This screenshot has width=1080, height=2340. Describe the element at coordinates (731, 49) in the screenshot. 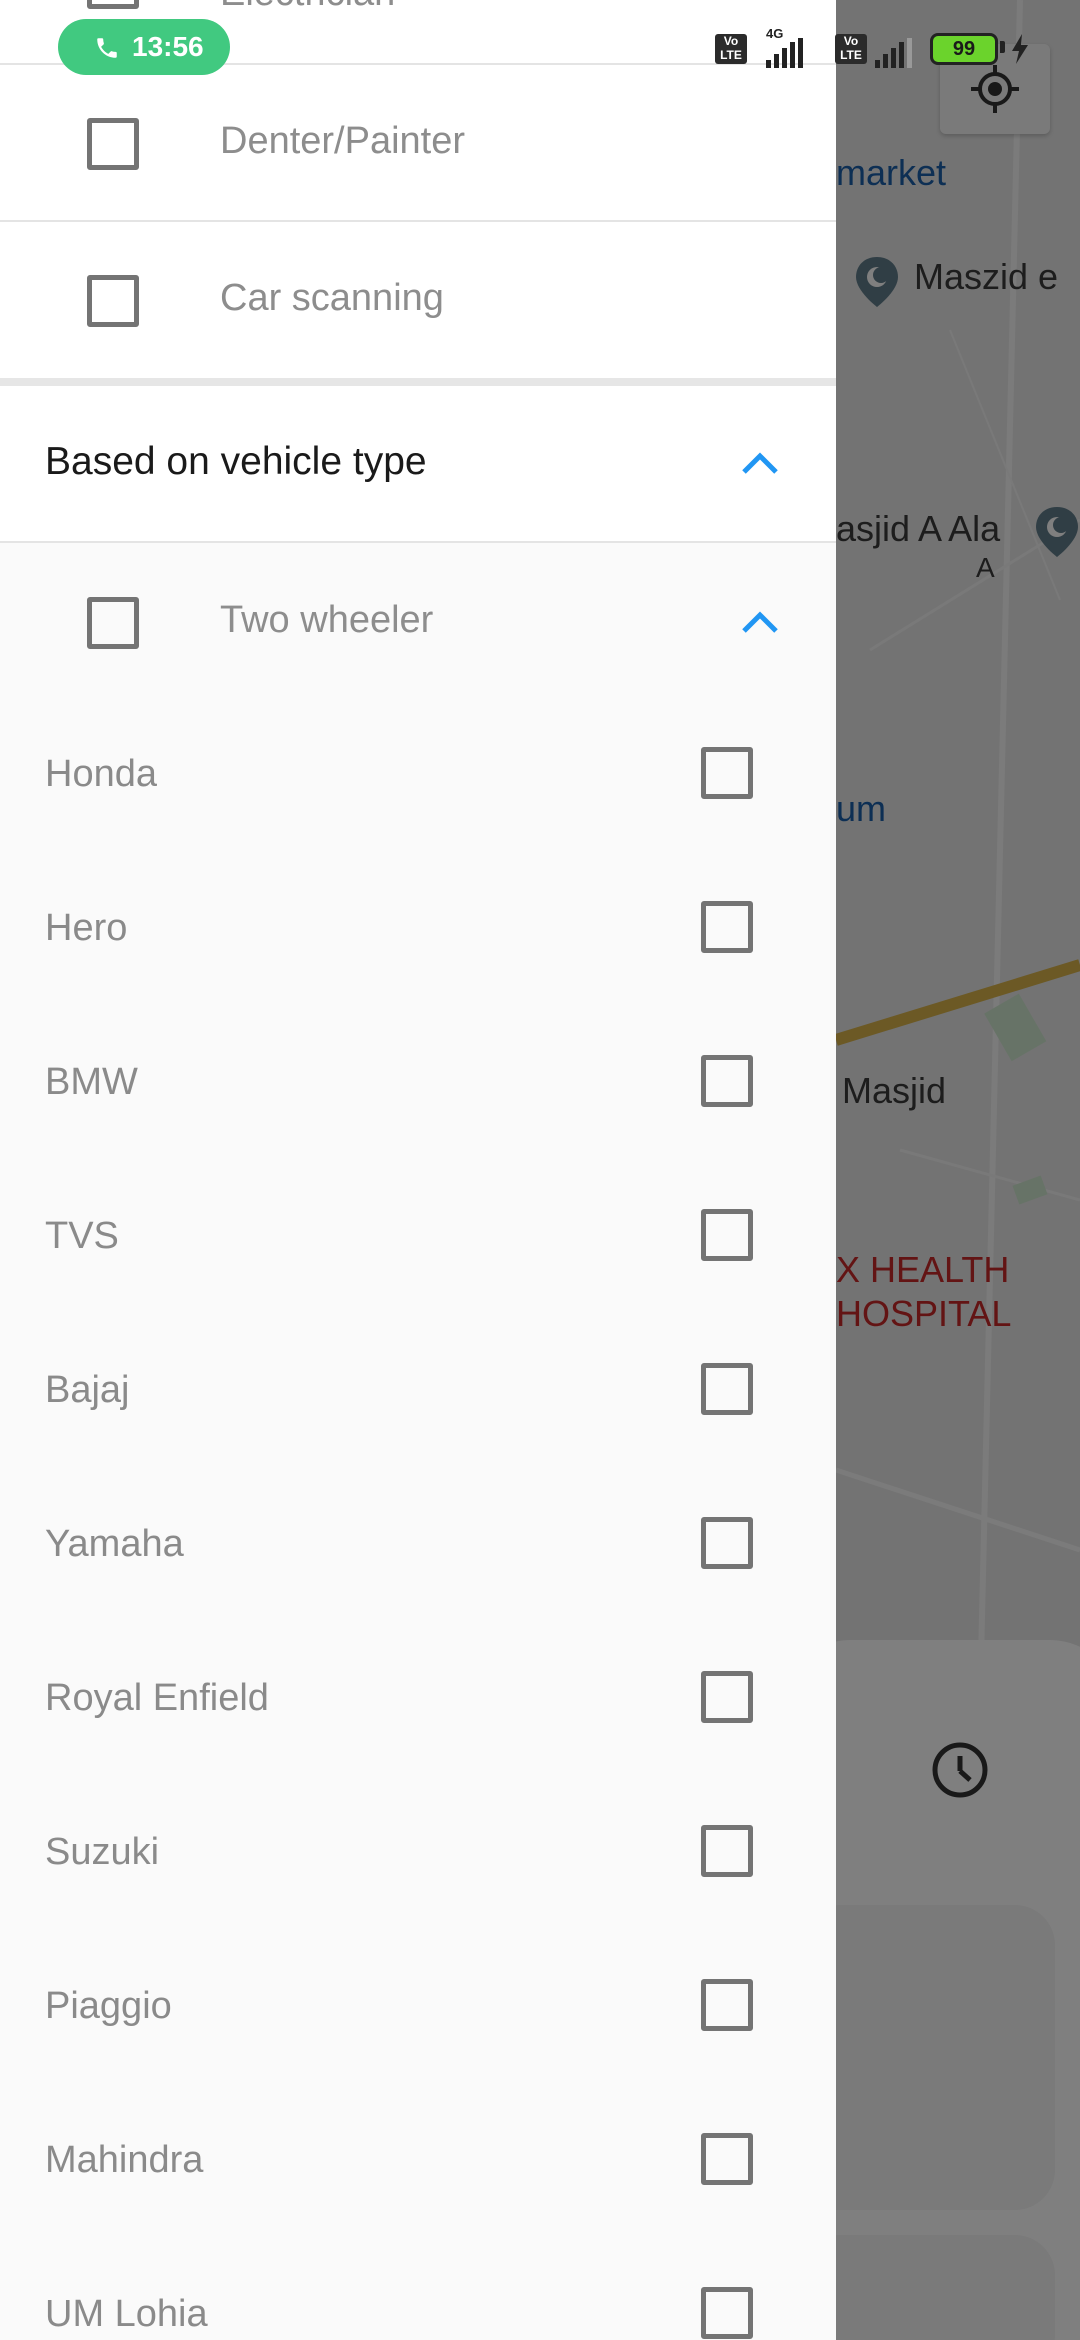

I see `volte-icon: Vo LTE` at that location.